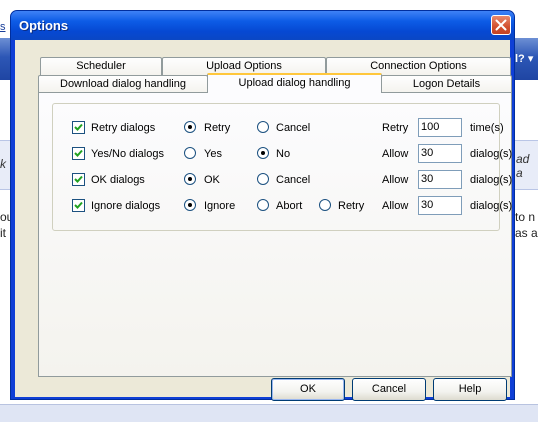  What do you see at coordinates (3, 27) in the screenshot?
I see `background-link: s` at bounding box center [3, 27].